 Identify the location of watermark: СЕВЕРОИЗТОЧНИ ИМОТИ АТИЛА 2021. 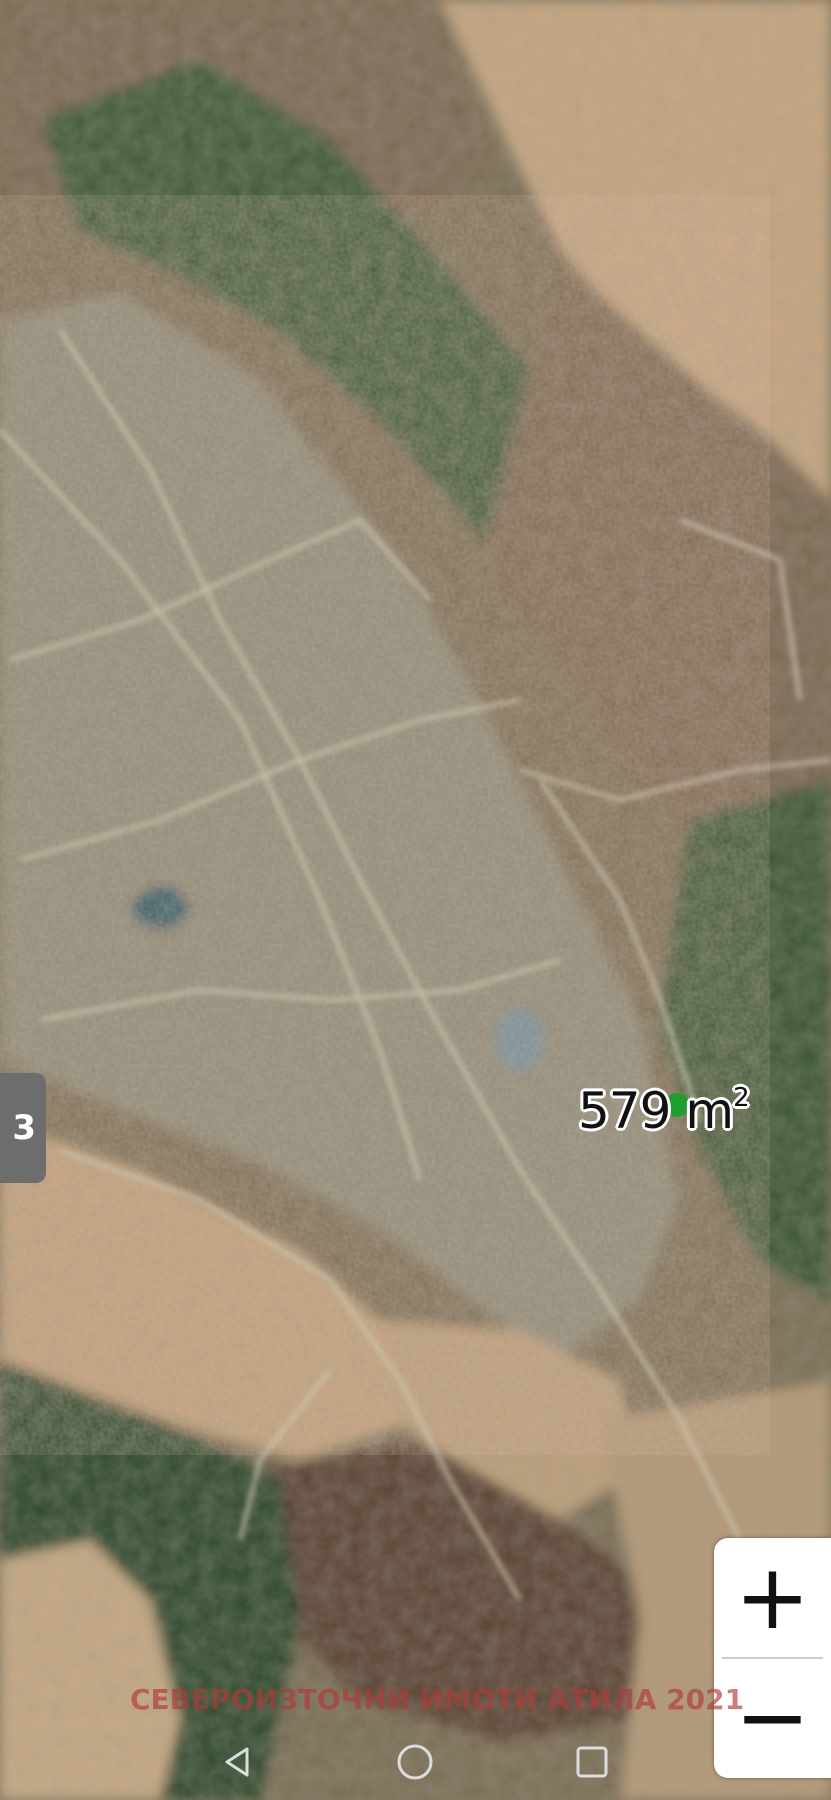
(437, 1699).